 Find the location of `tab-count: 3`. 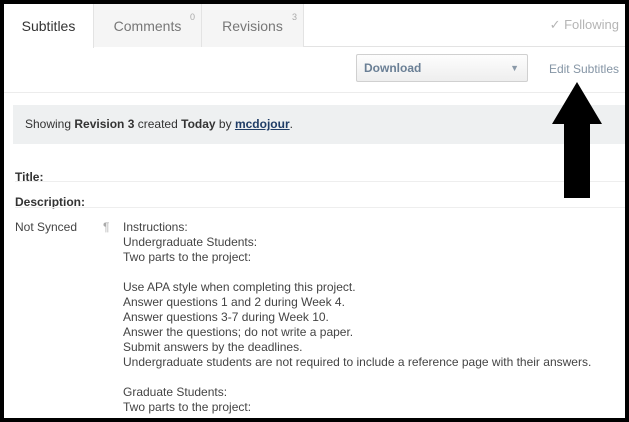

tab-count: 3 is located at coordinates (294, 17).